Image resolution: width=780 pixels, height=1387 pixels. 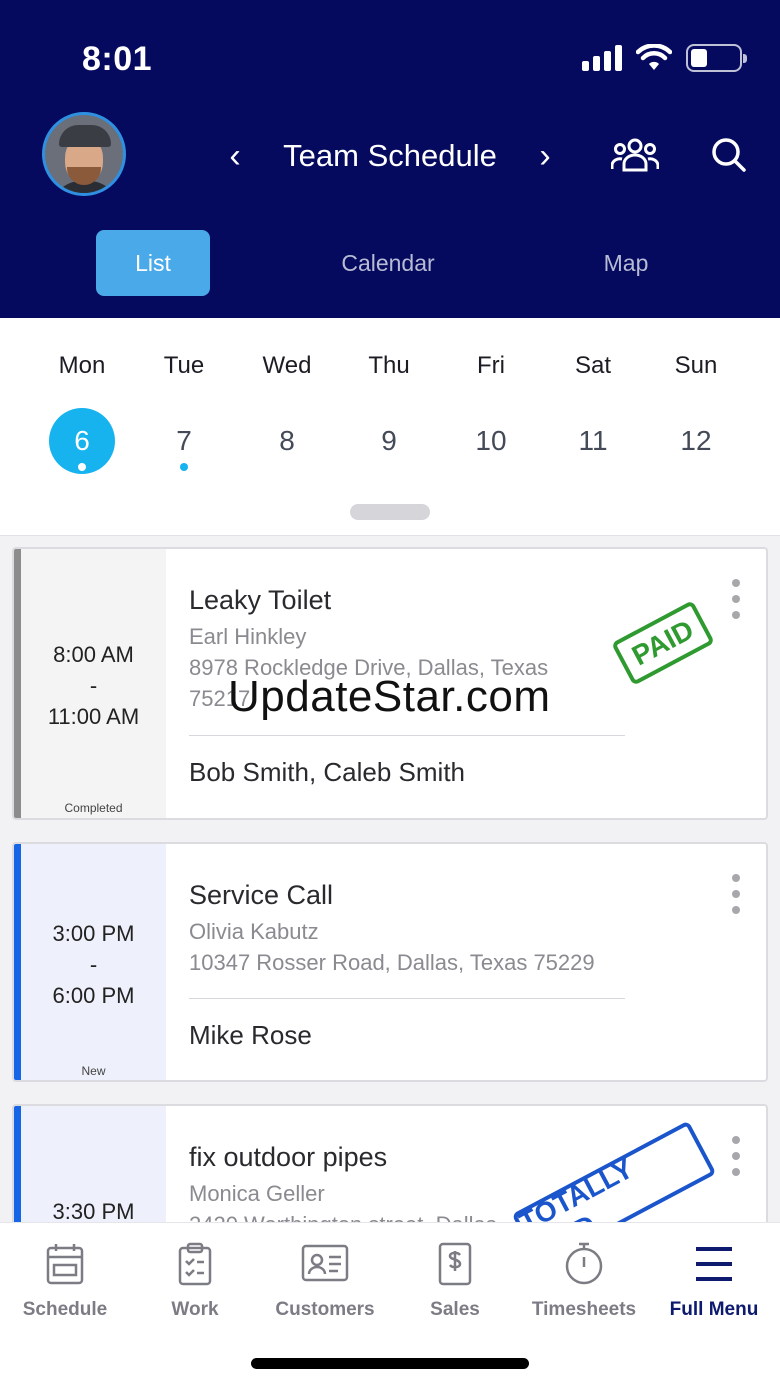 I want to click on page-title: Team Schedule, so click(x=390, y=155).